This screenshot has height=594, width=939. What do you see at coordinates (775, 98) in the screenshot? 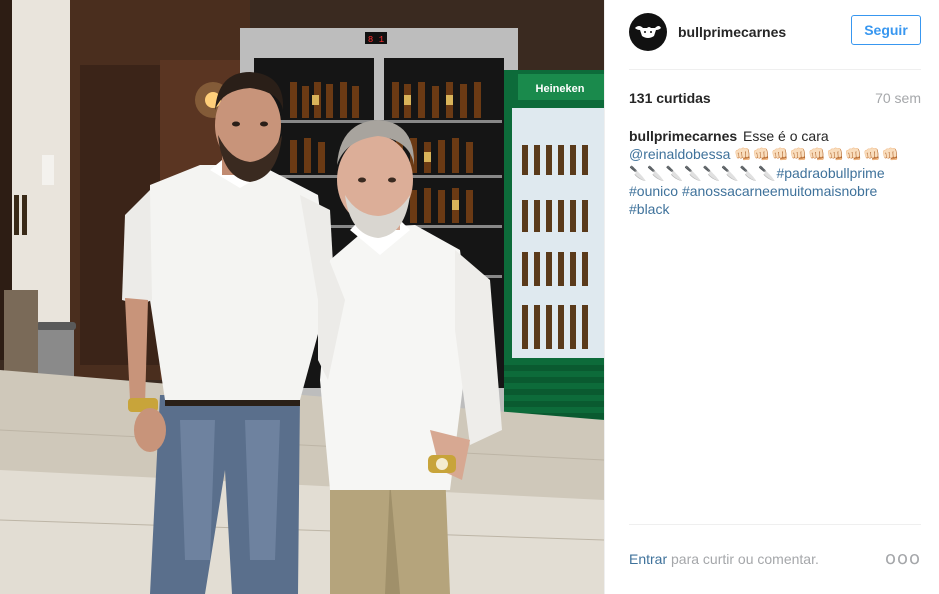
I see `post-meta: 131 curtidas 70 sem` at bounding box center [775, 98].